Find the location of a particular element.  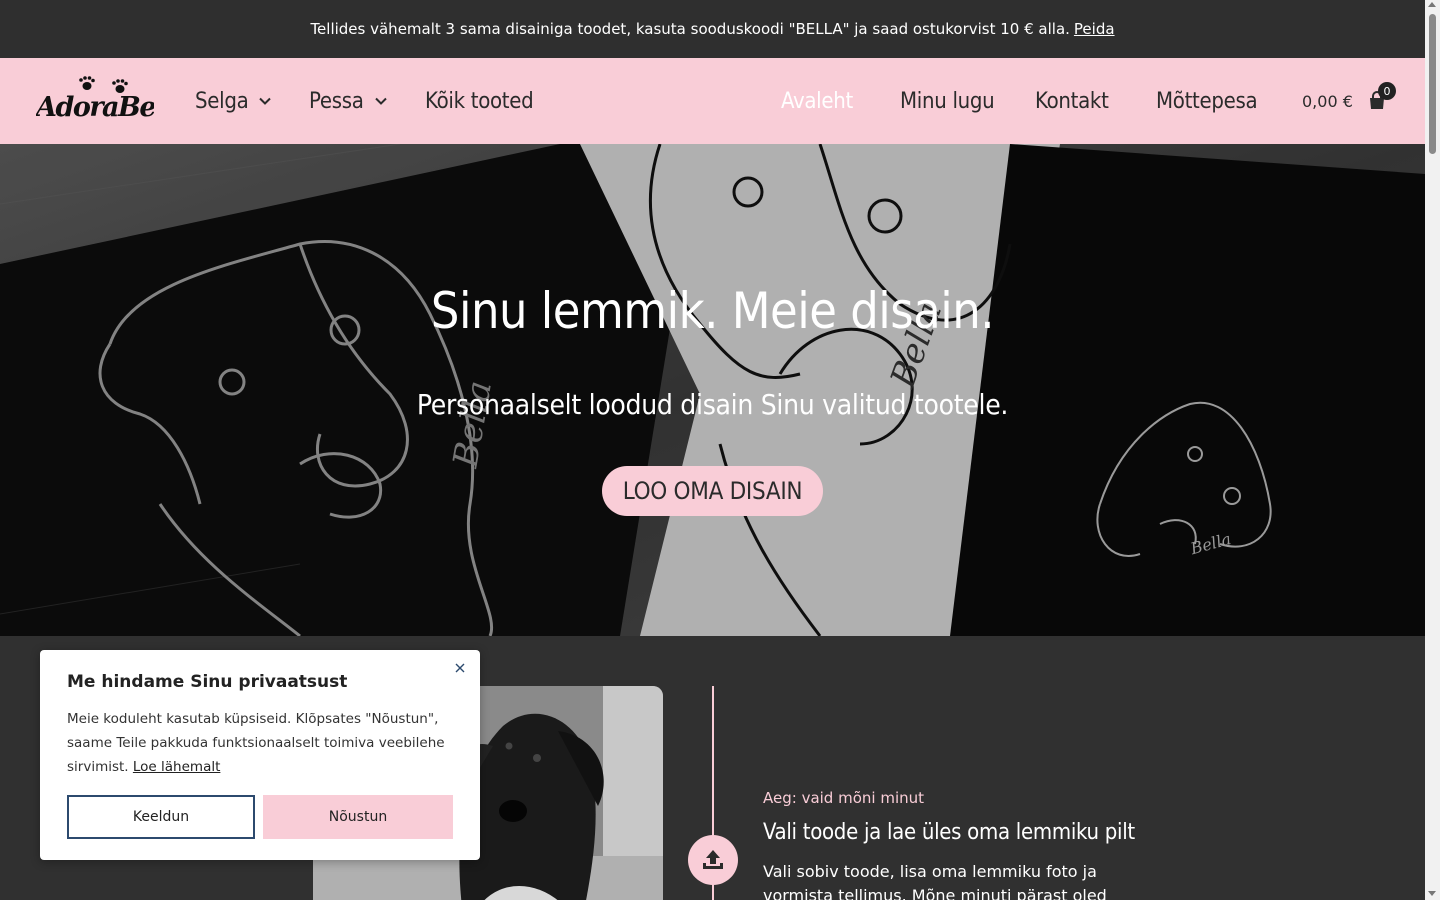

create-design-button: LOO OMA DISAIN is located at coordinates (712, 491).